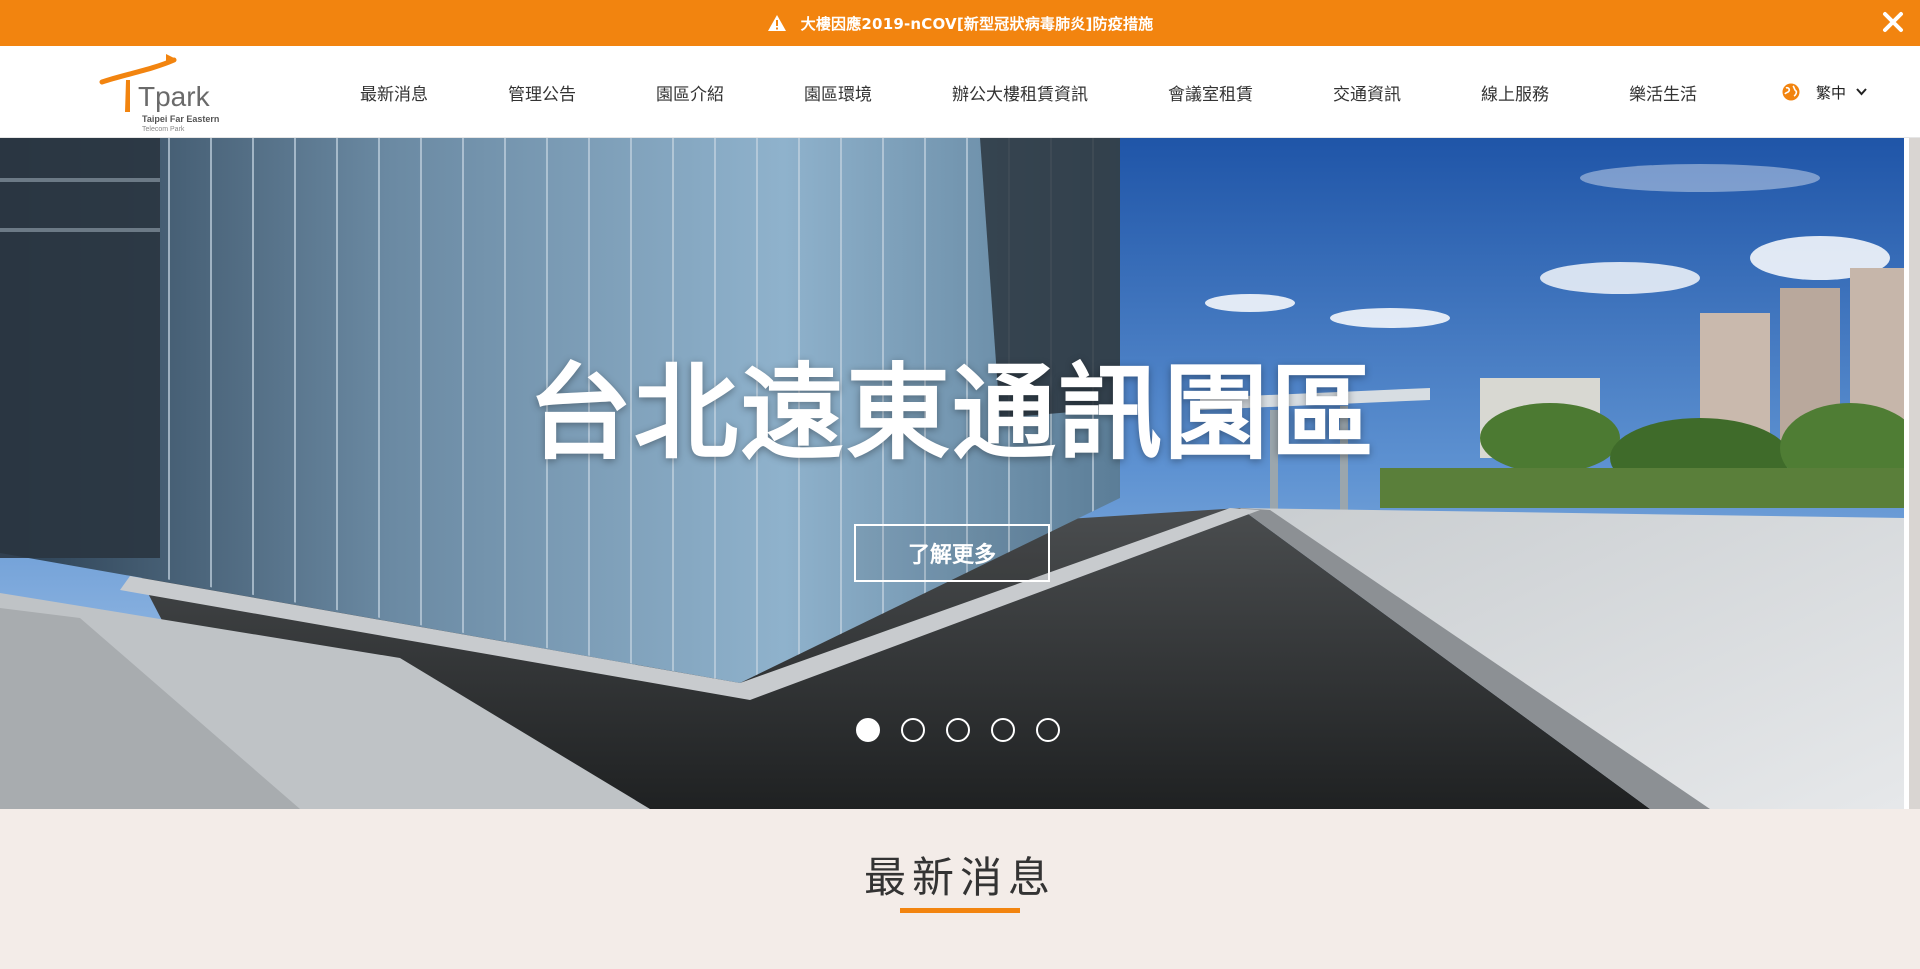 The width and height of the screenshot is (1920, 969). Describe the element at coordinates (776, 23) in the screenshot. I see `warning-icon` at that location.